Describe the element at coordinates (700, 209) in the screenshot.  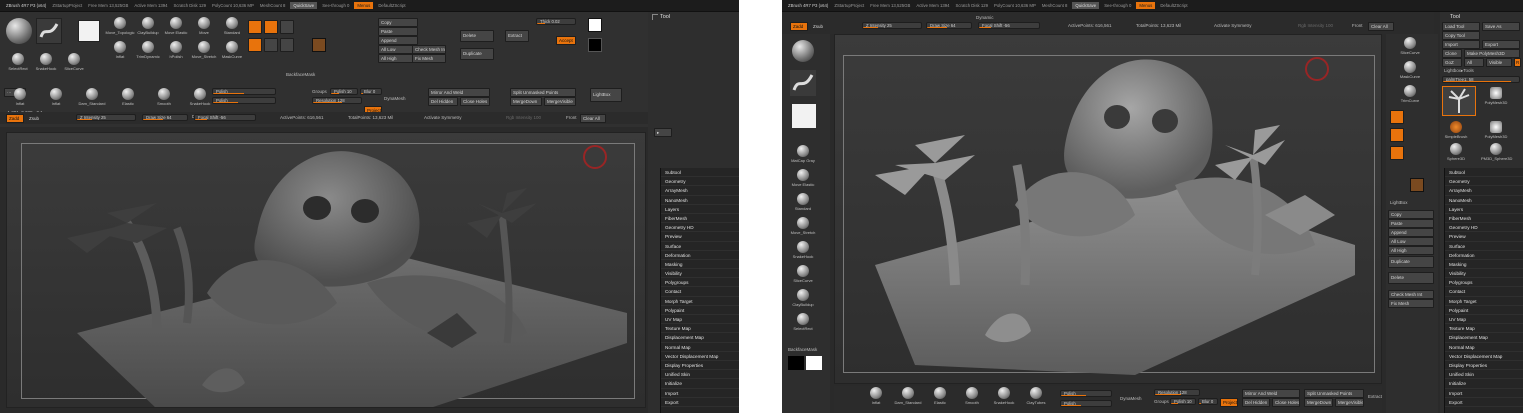
I see `subpalette-layers: Layers` at that location.